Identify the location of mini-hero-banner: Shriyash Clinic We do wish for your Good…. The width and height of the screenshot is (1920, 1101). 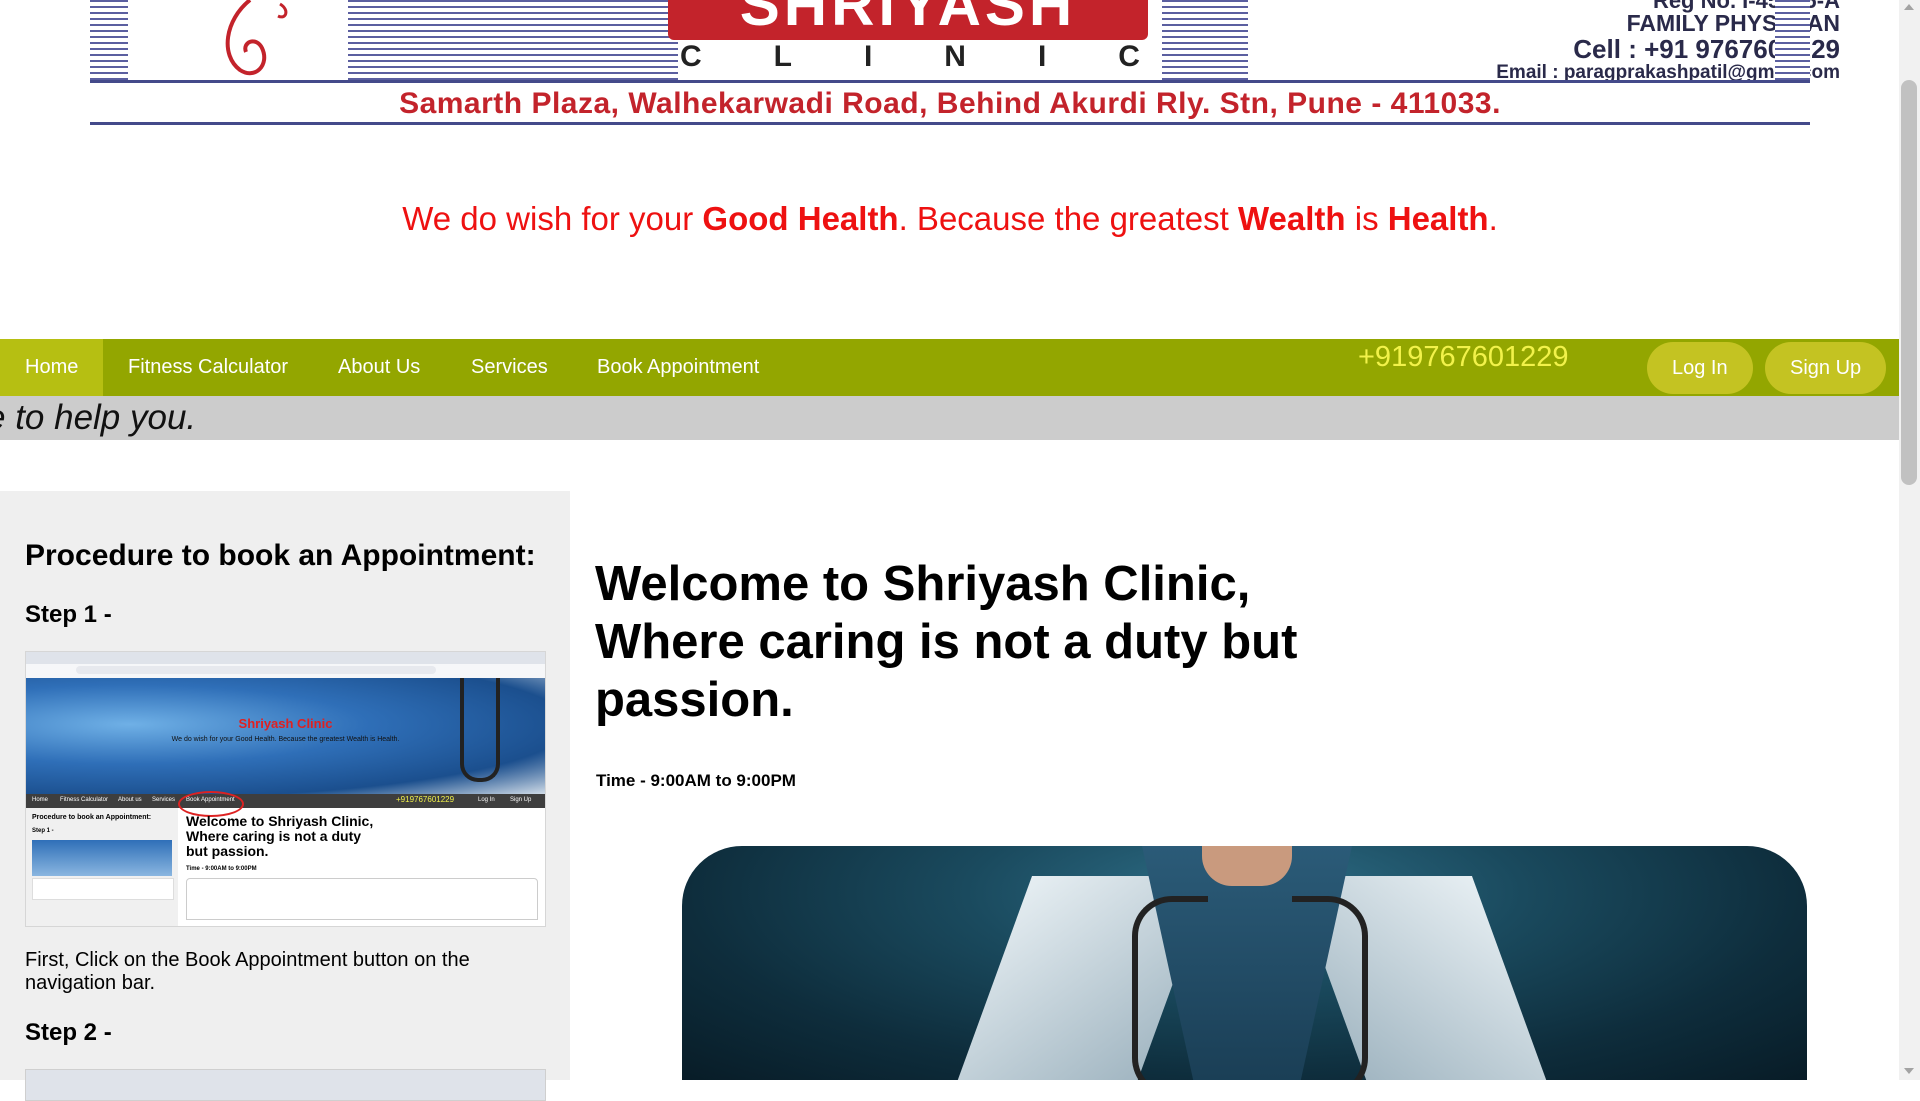
(285, 736).